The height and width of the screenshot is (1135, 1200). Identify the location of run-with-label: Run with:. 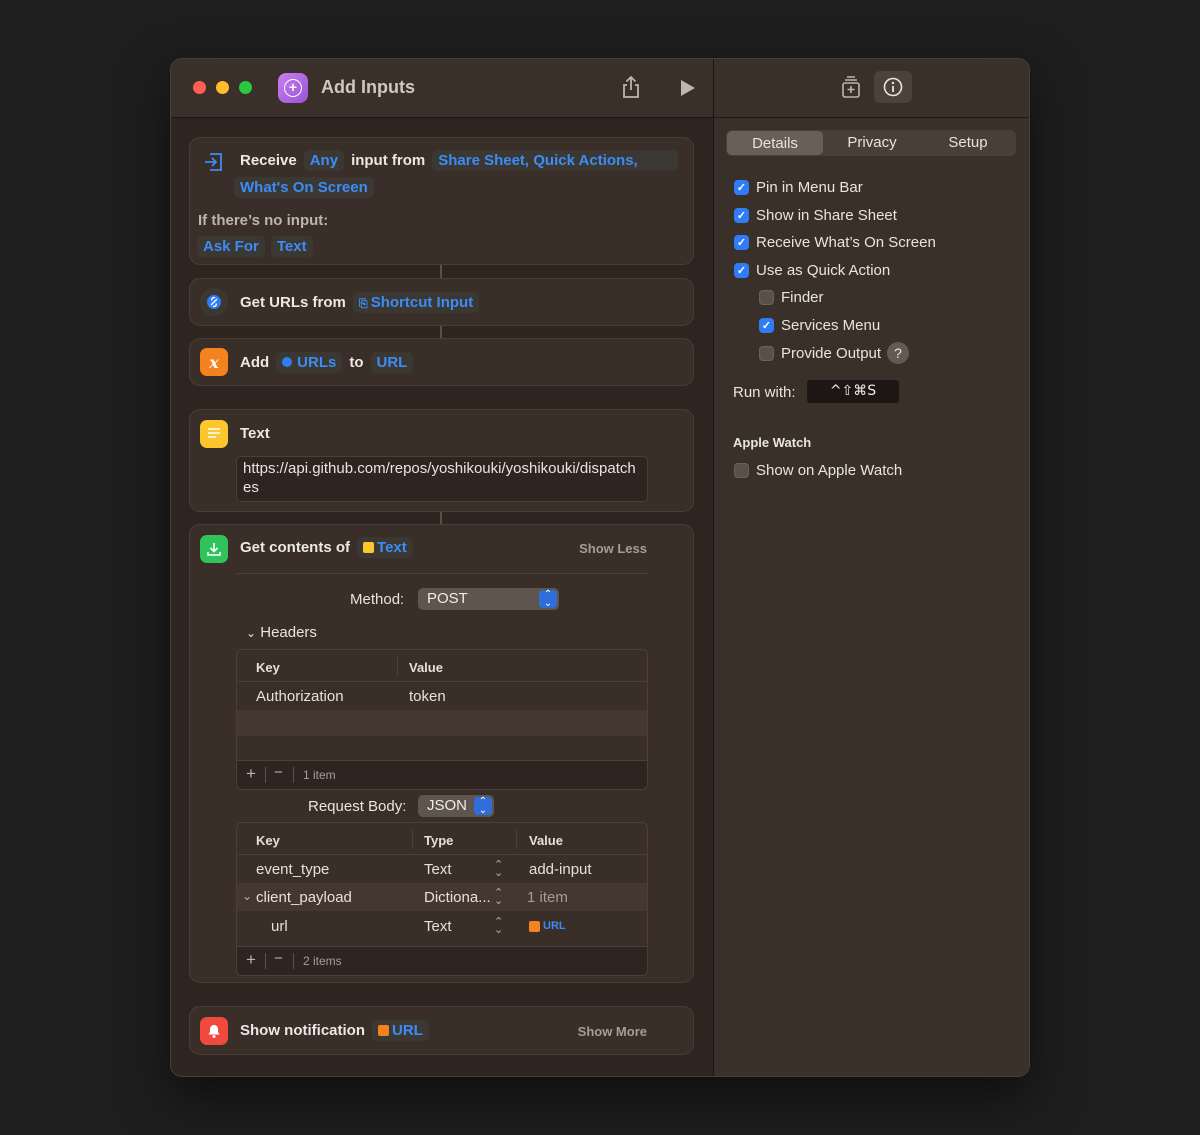
(764, 392).